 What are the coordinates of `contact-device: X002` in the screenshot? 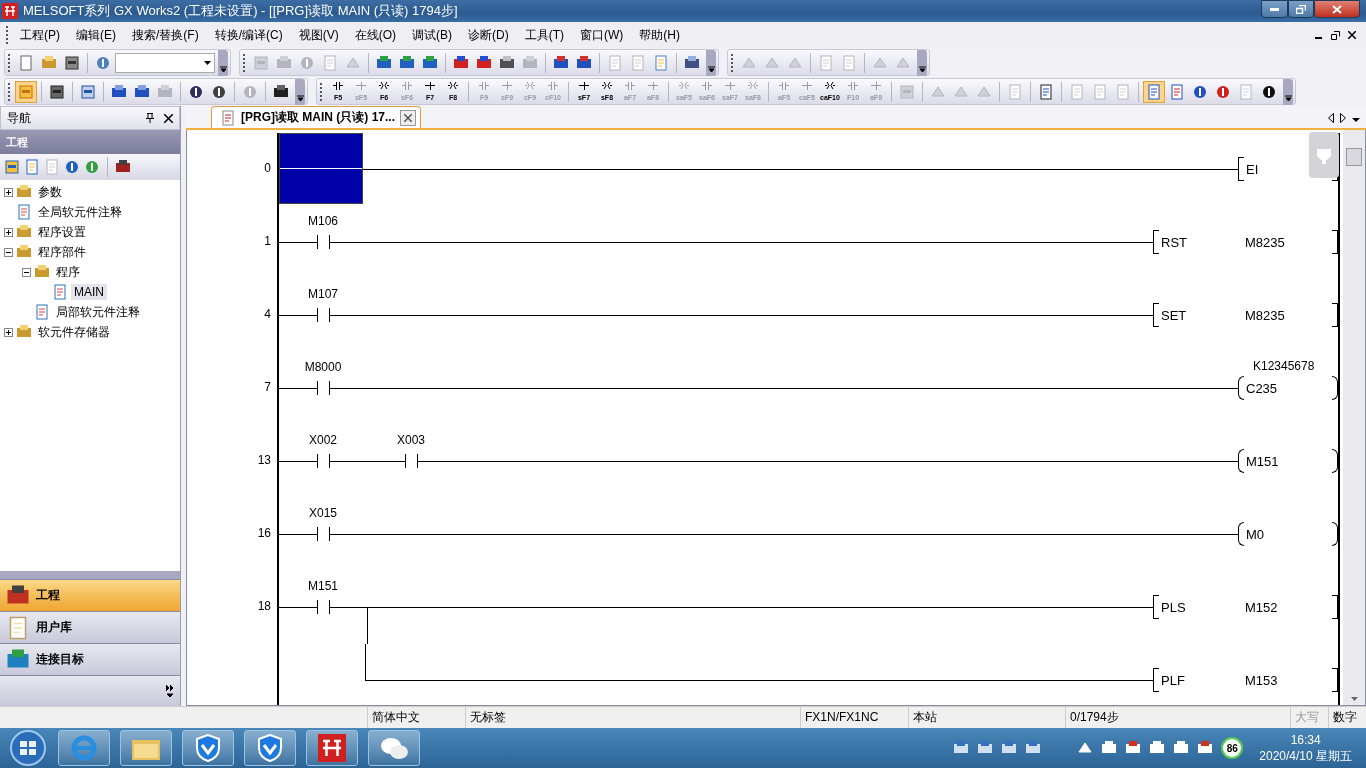 It's located at (323, 440).